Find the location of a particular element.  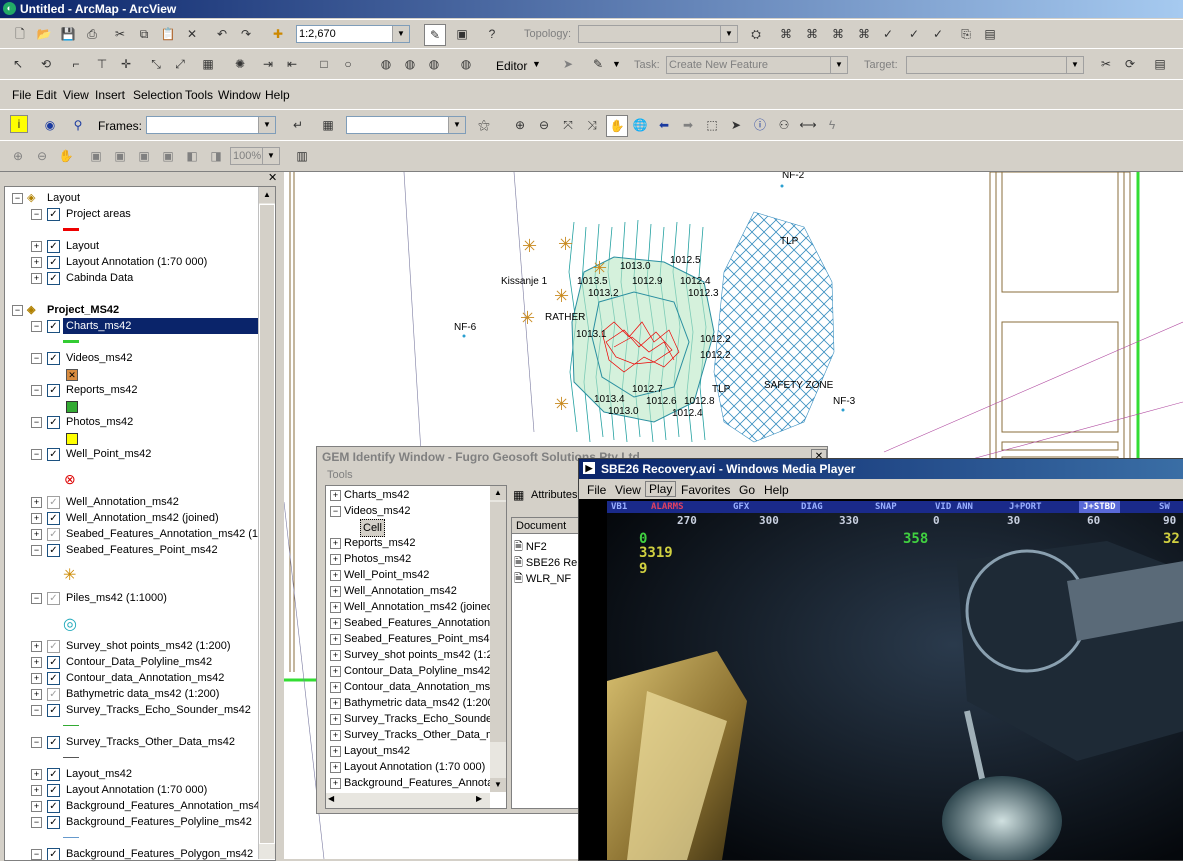

gem-tree-scrollbar: ▲ ▼ is located at coordinates (498, 639).